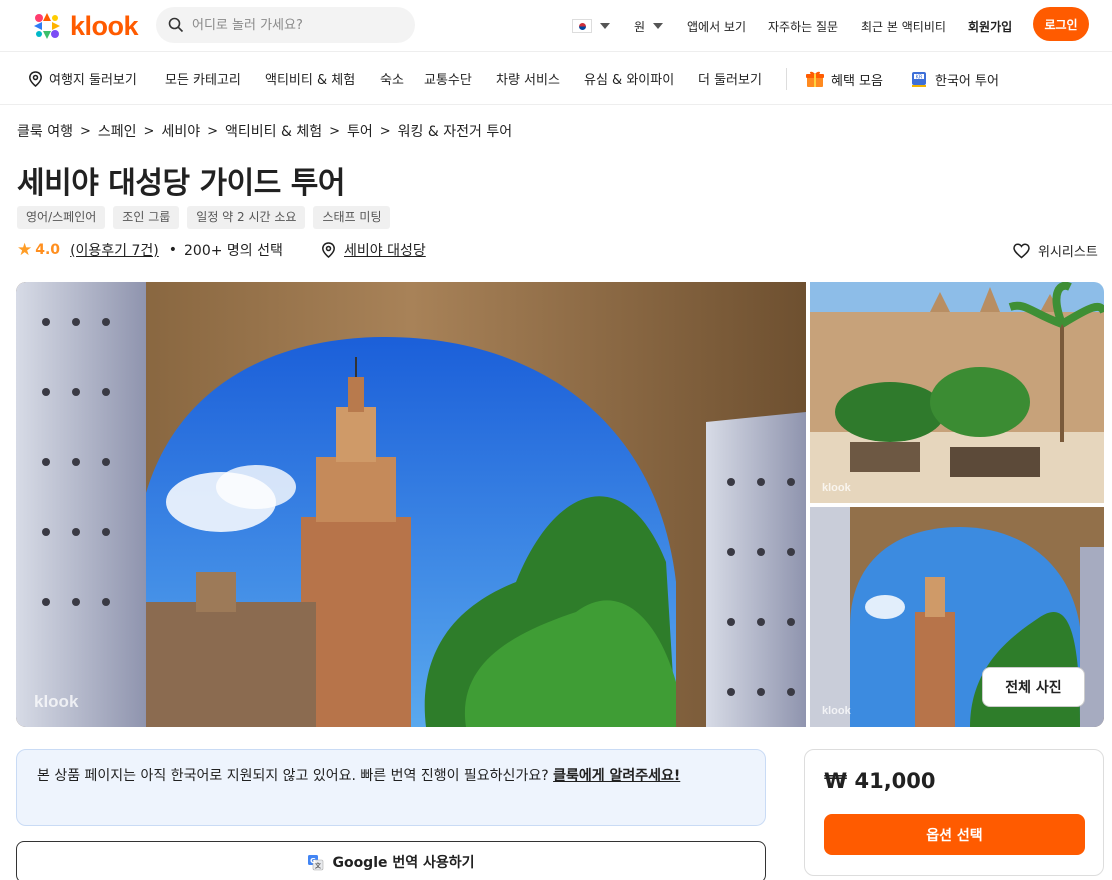 The width and height of the screenshot is (1112, 880). I want to click on breadcrumb-item: 세비야, so click(180, 131).